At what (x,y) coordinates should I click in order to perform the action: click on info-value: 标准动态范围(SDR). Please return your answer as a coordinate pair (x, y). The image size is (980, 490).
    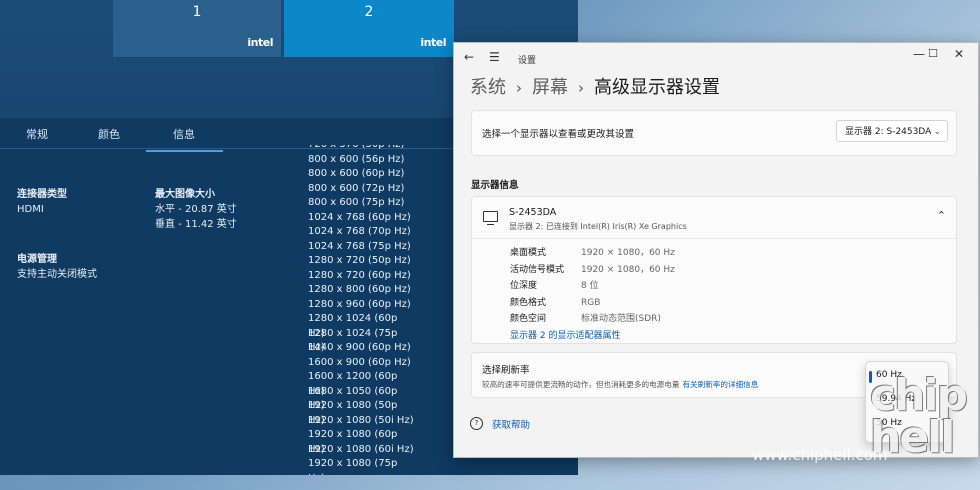
    Looking at the image, I should click on (621, 319).